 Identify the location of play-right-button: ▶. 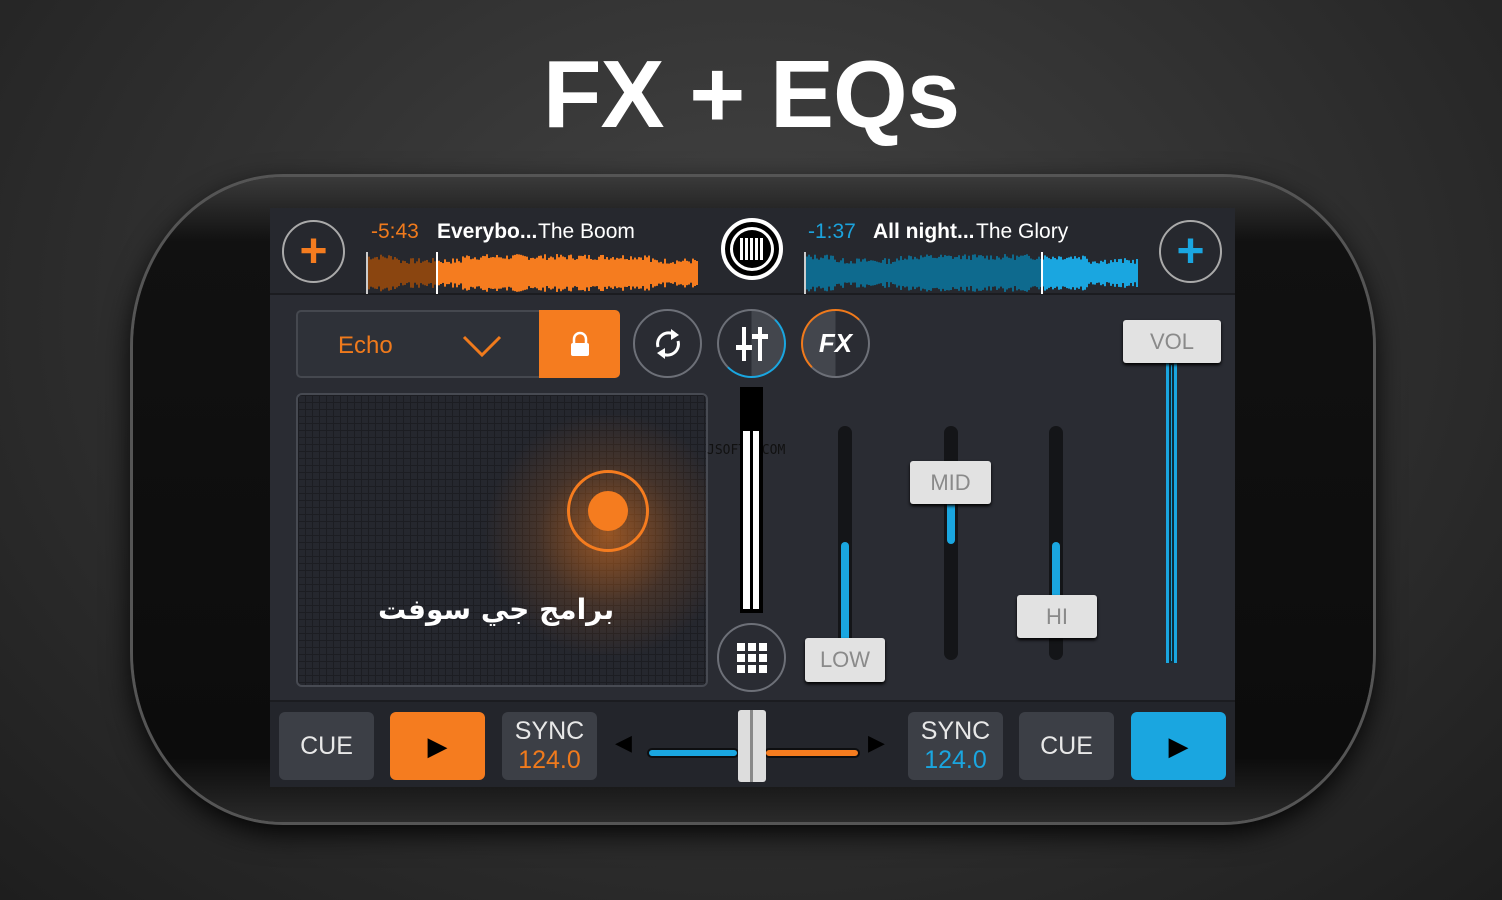
(1178, 746).